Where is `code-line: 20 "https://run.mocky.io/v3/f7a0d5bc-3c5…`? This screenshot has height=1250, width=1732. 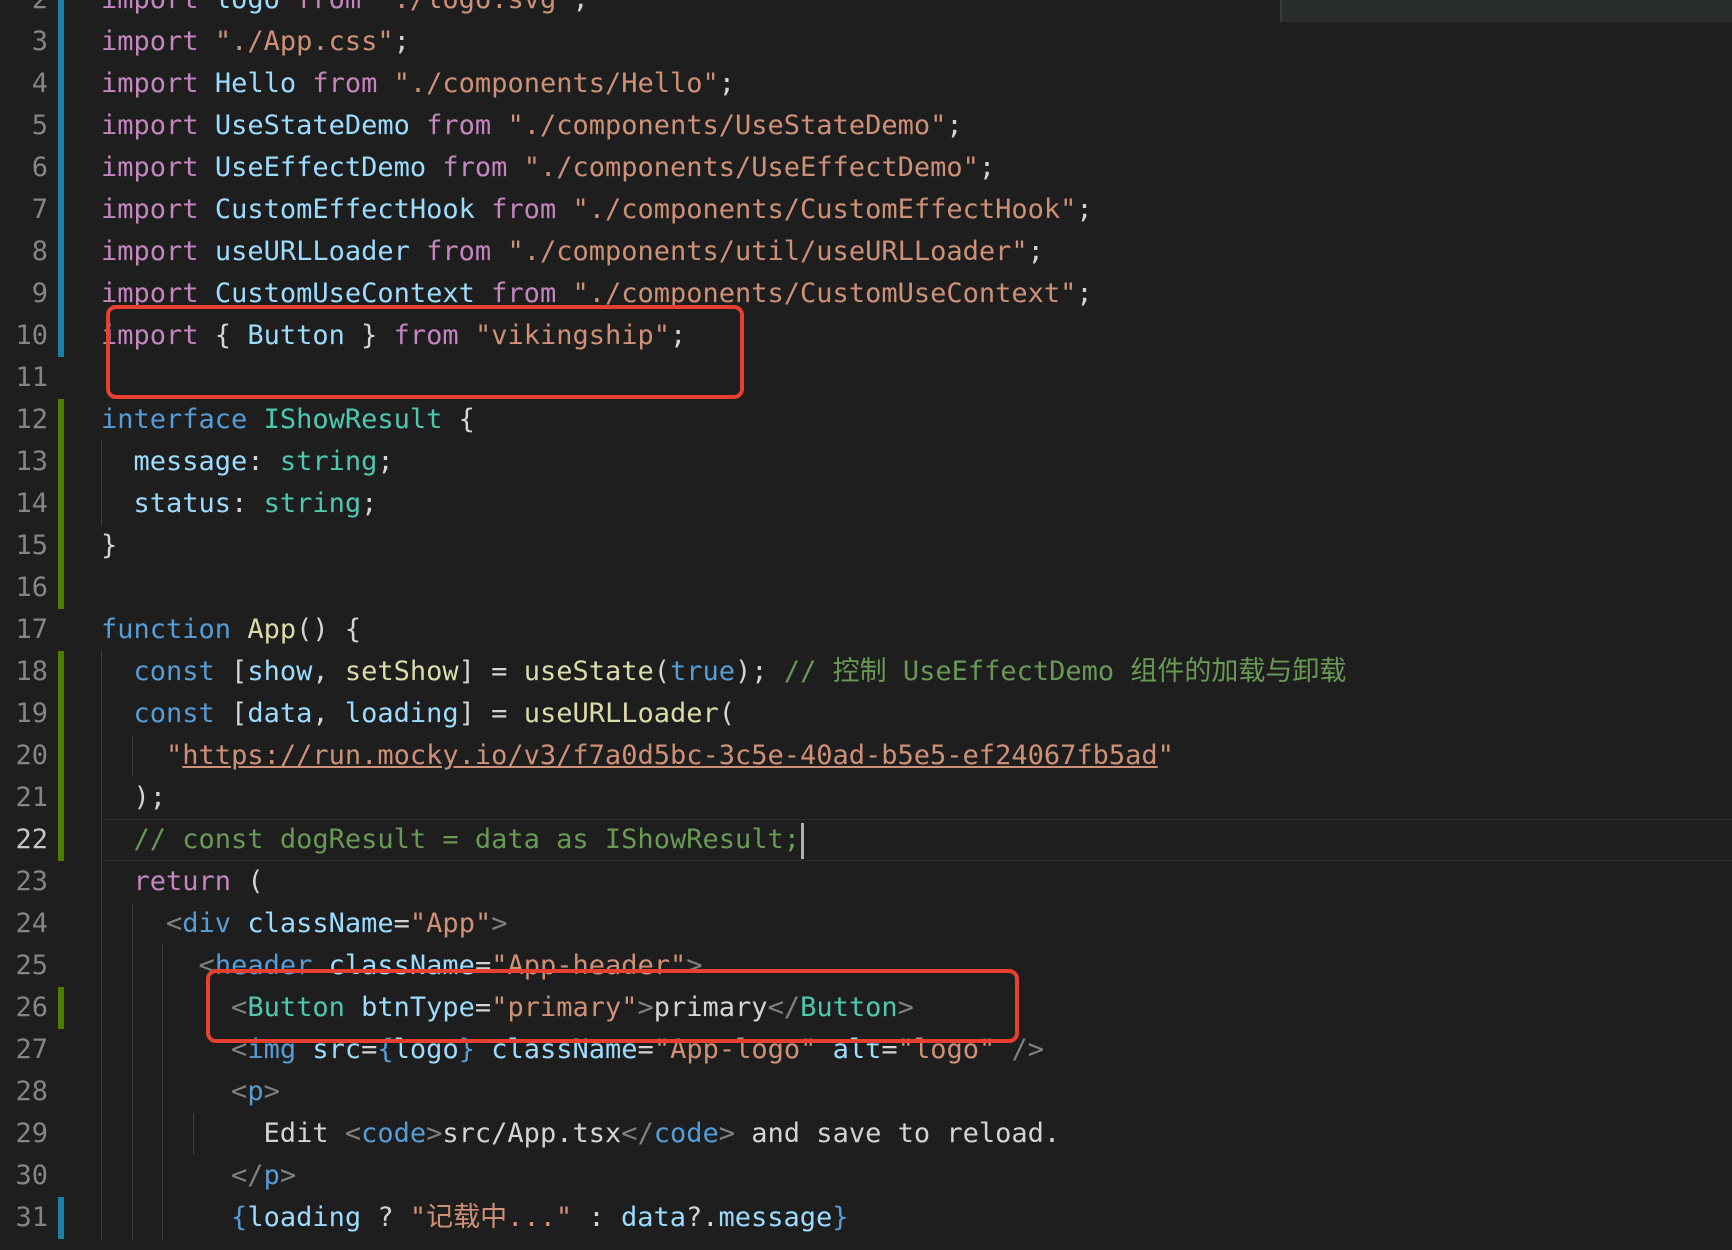
code-line: 20 "https://run.mocky.io/v3/f7a0d5bc-3c5… is located at coordinates (866, 756).